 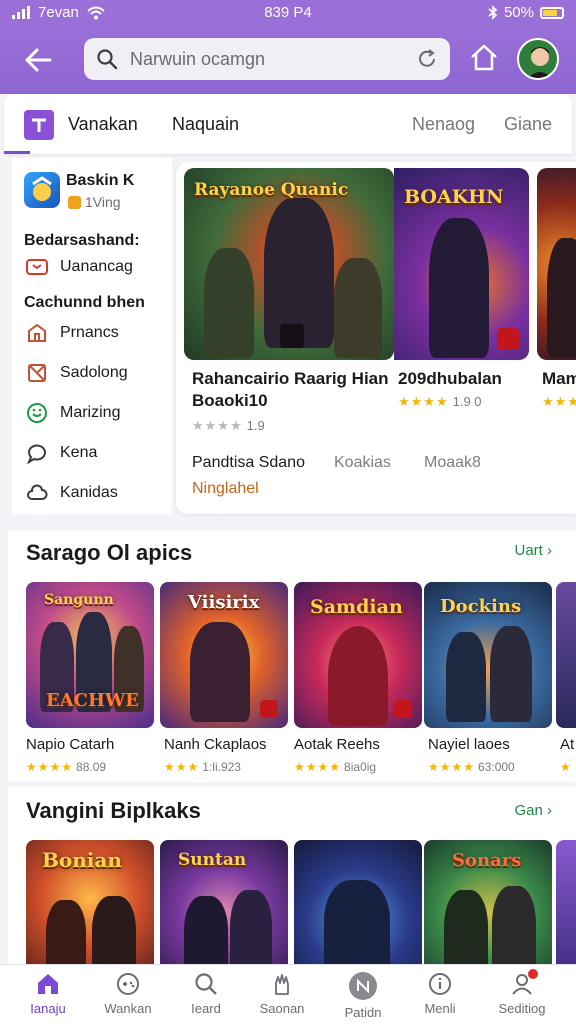 I want to click on tab-bar: Vanakan Naquain Nenaog Giane, so click(x=288, y=124).